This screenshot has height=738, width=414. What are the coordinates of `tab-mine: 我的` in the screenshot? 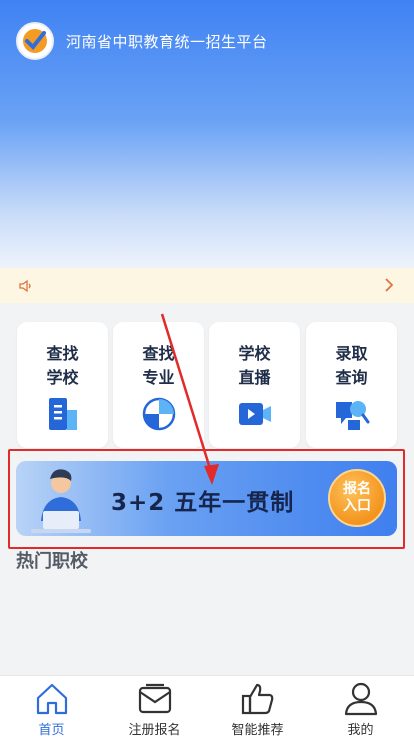 It's located at (360, 707).